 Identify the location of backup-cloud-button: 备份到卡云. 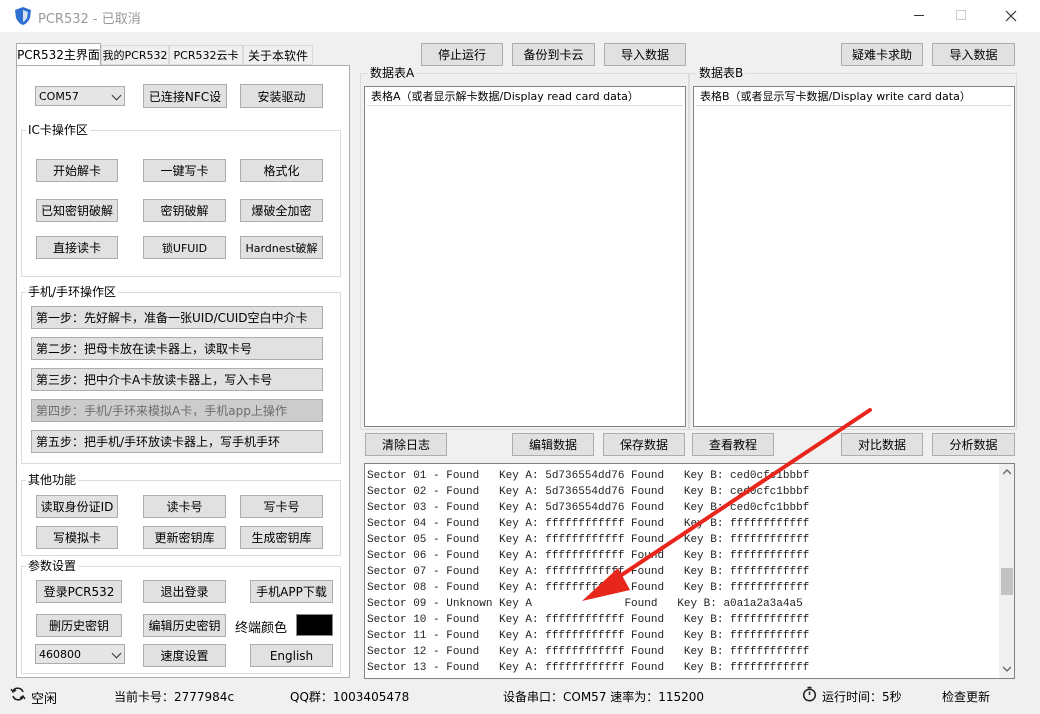
(553, 54).